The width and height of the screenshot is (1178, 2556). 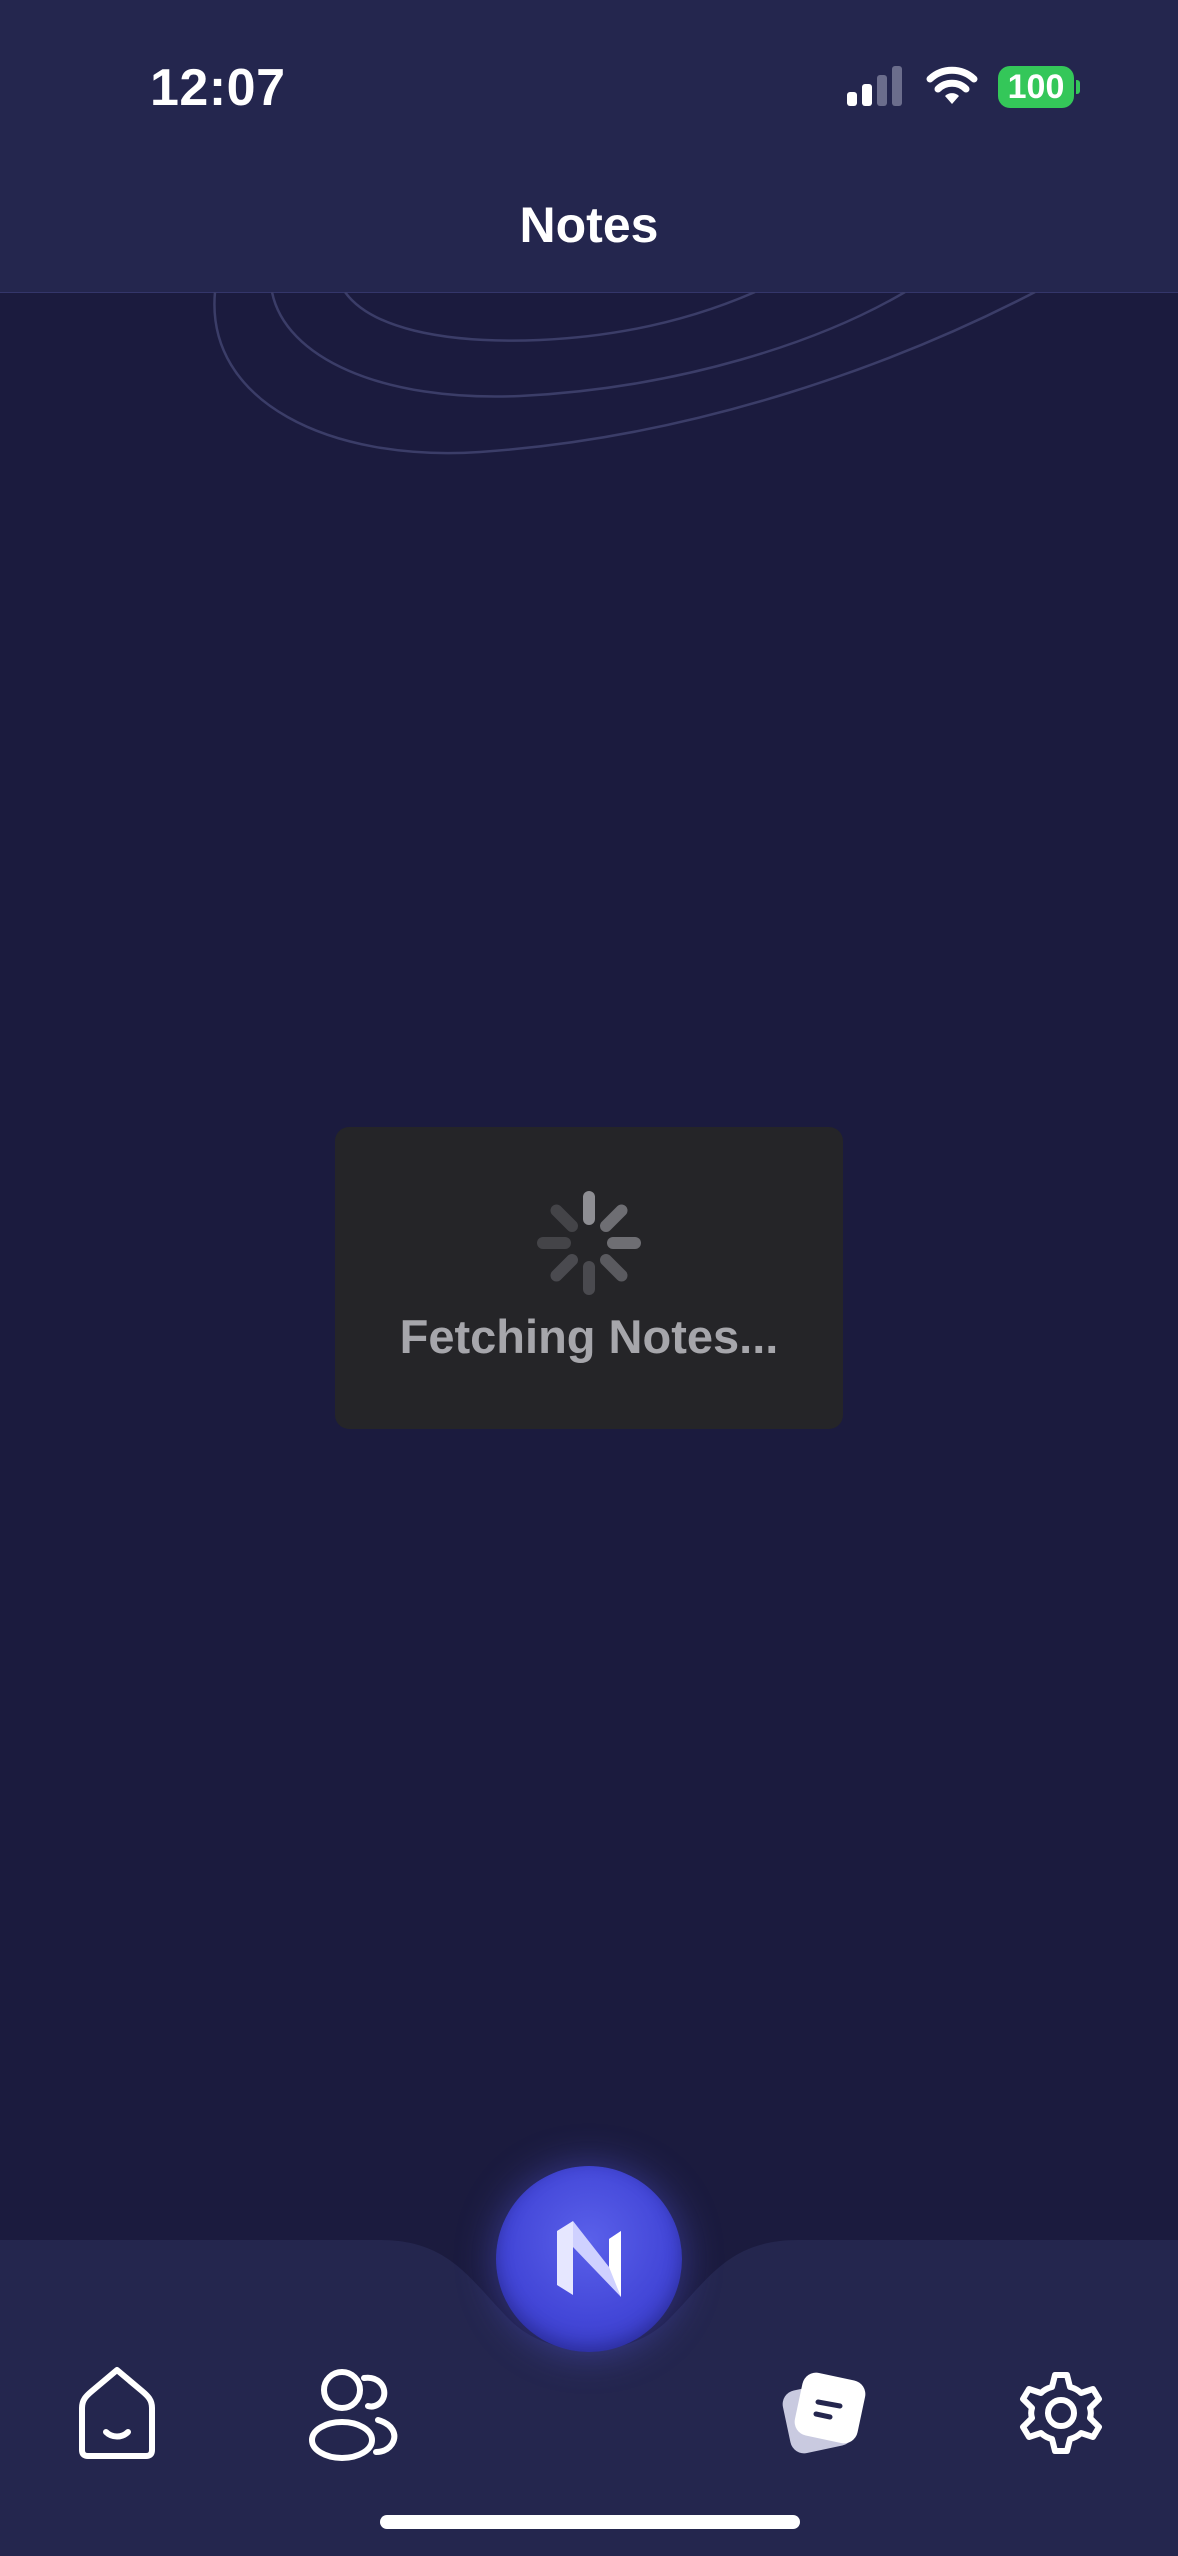 What do you see at coordinates (874, 86) in the screenshot?
I see `cellular-signal-icon` at bounding box center [874, 86].